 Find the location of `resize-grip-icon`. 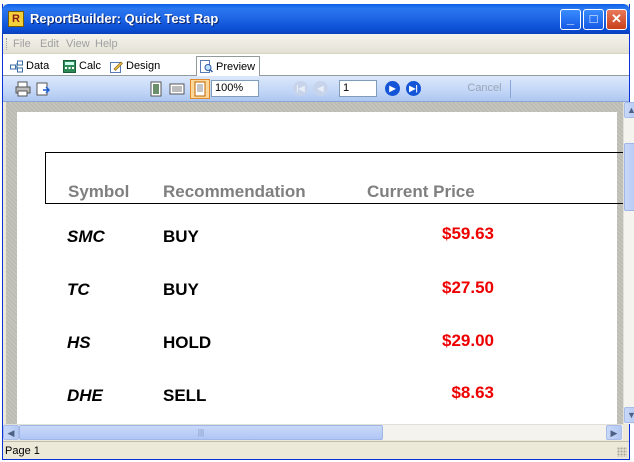

resize-grip-icon is located at coordinates (622, 452).